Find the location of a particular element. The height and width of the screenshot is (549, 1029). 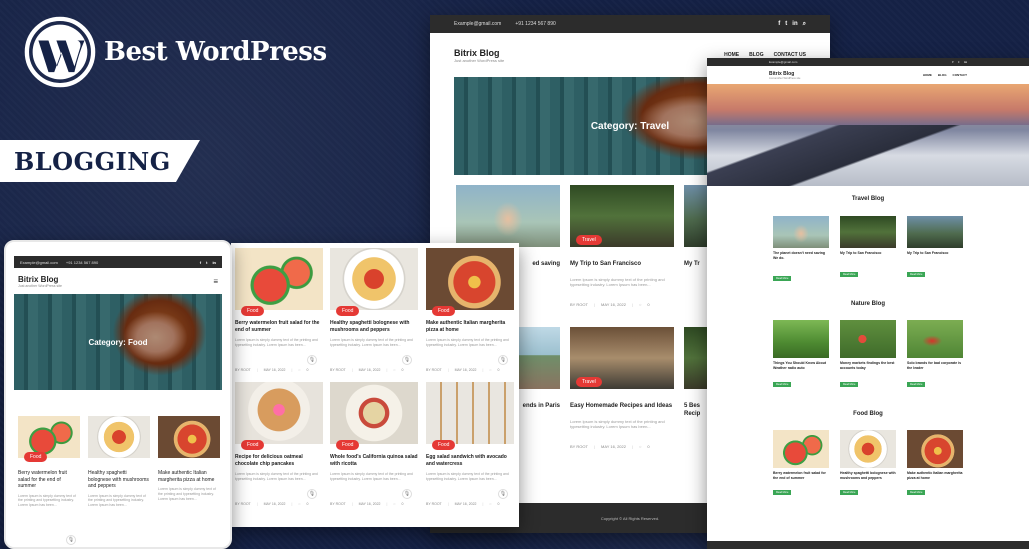

post-title: Easy Homemade Recipes and Ideas is located at coordinates (622, 407).